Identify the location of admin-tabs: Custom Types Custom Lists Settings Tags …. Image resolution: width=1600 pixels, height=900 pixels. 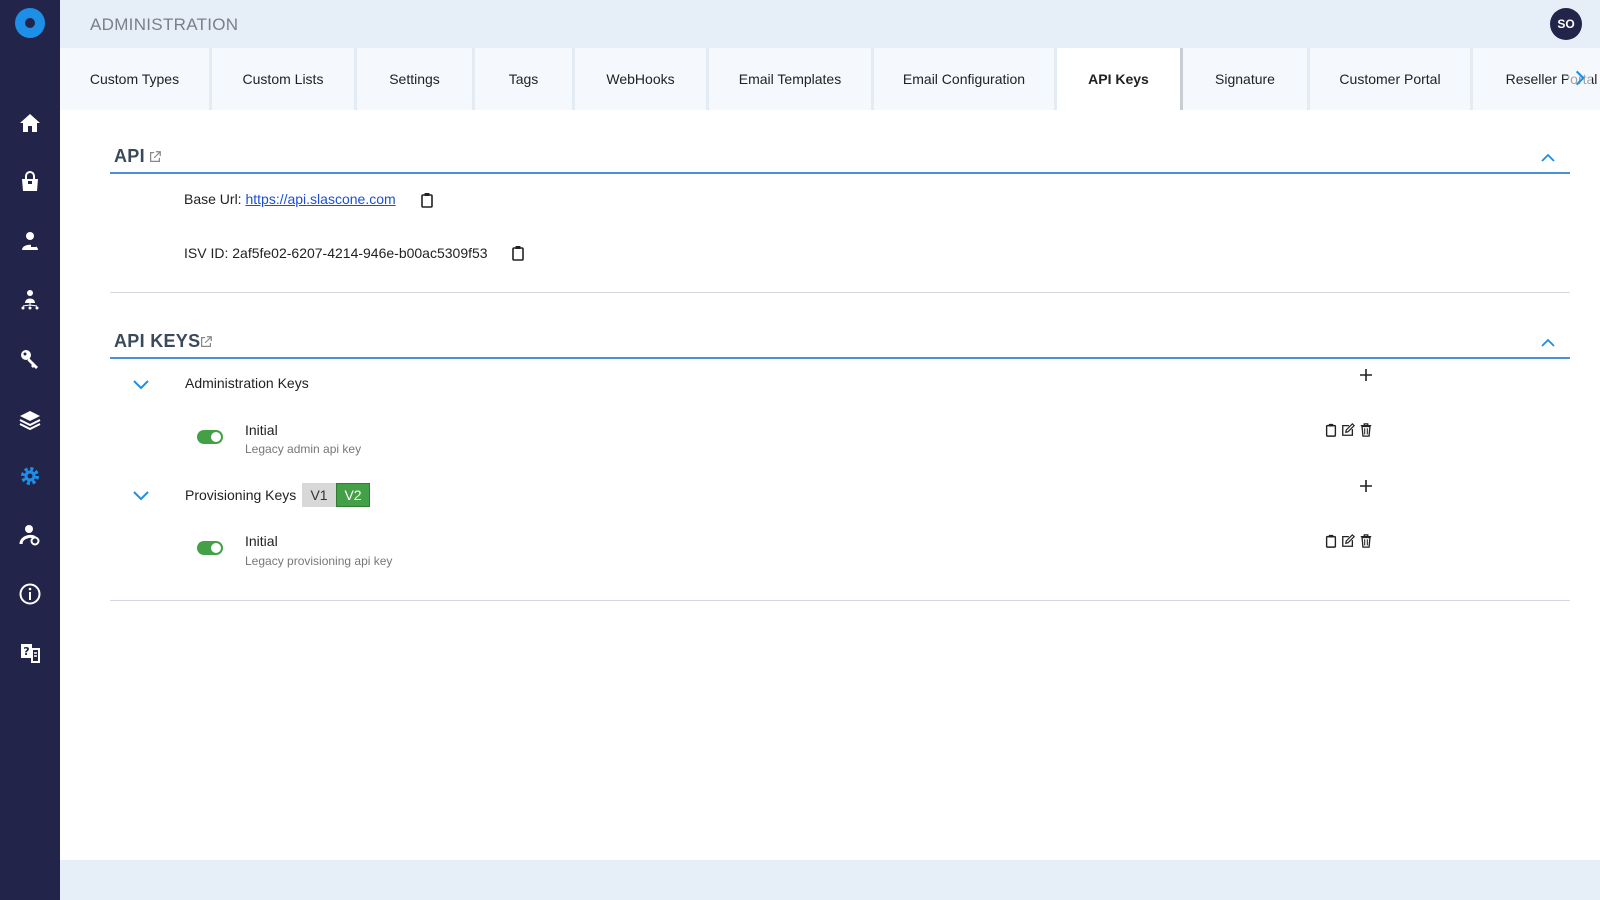
(830, 79).